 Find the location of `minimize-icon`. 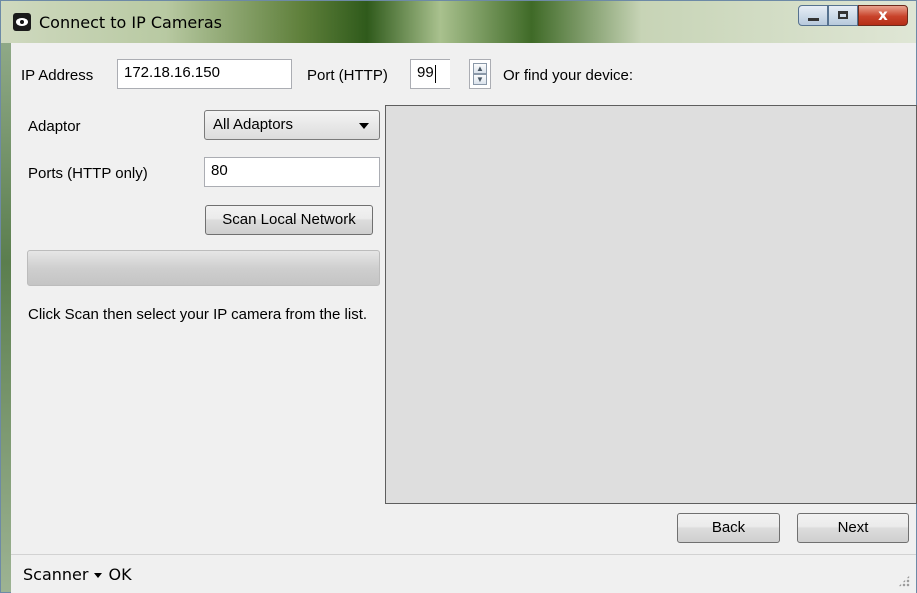

minimize-icon is located at coordinates (813, 19).